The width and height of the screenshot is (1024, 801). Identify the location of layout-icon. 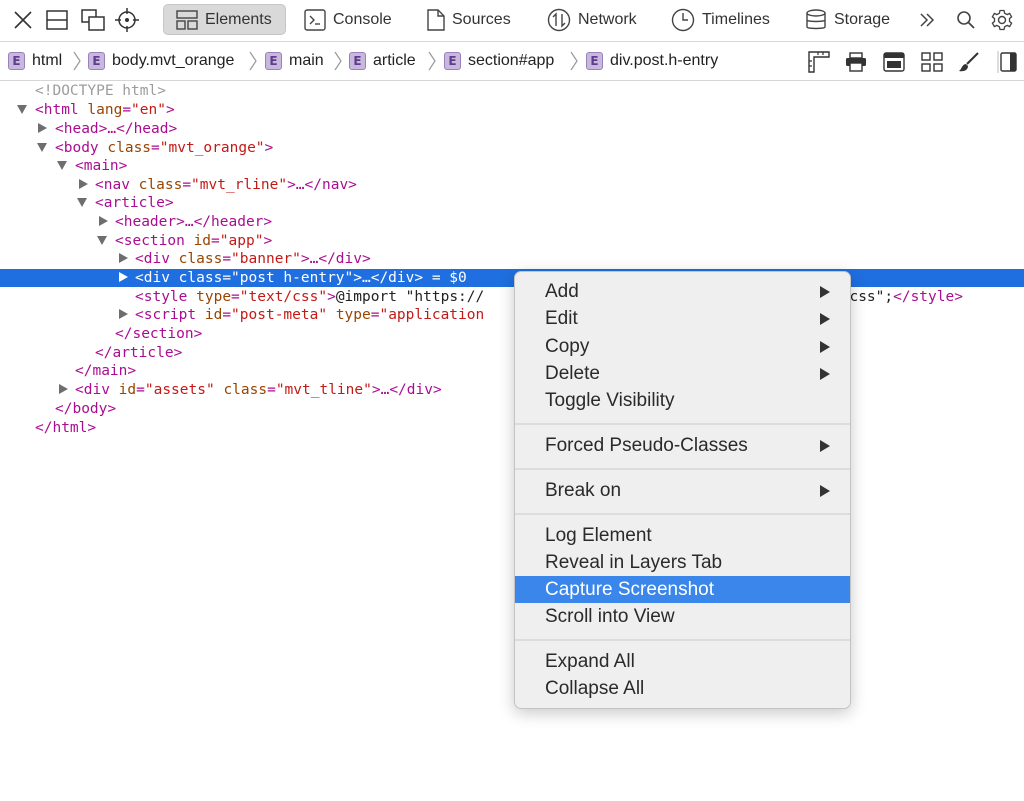
(894, 62).